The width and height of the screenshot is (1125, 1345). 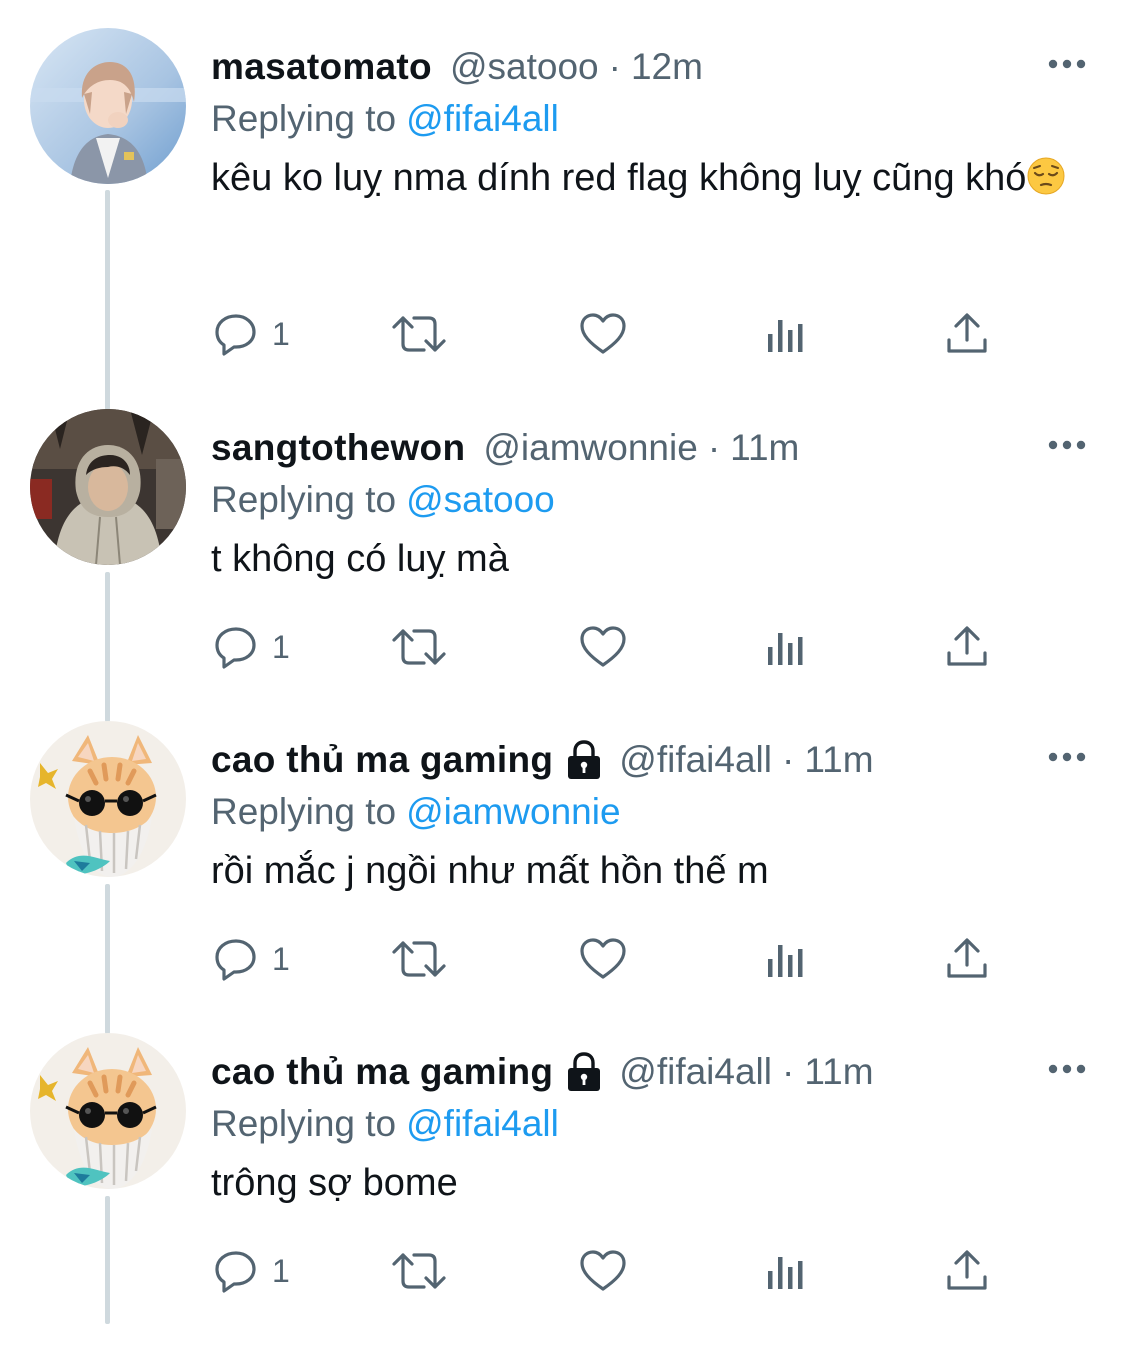 What do you see at coordinates (383, 500) in the screenshot?
I see `replying-to: Replying to @satooo` at bounding box center [383, 500].